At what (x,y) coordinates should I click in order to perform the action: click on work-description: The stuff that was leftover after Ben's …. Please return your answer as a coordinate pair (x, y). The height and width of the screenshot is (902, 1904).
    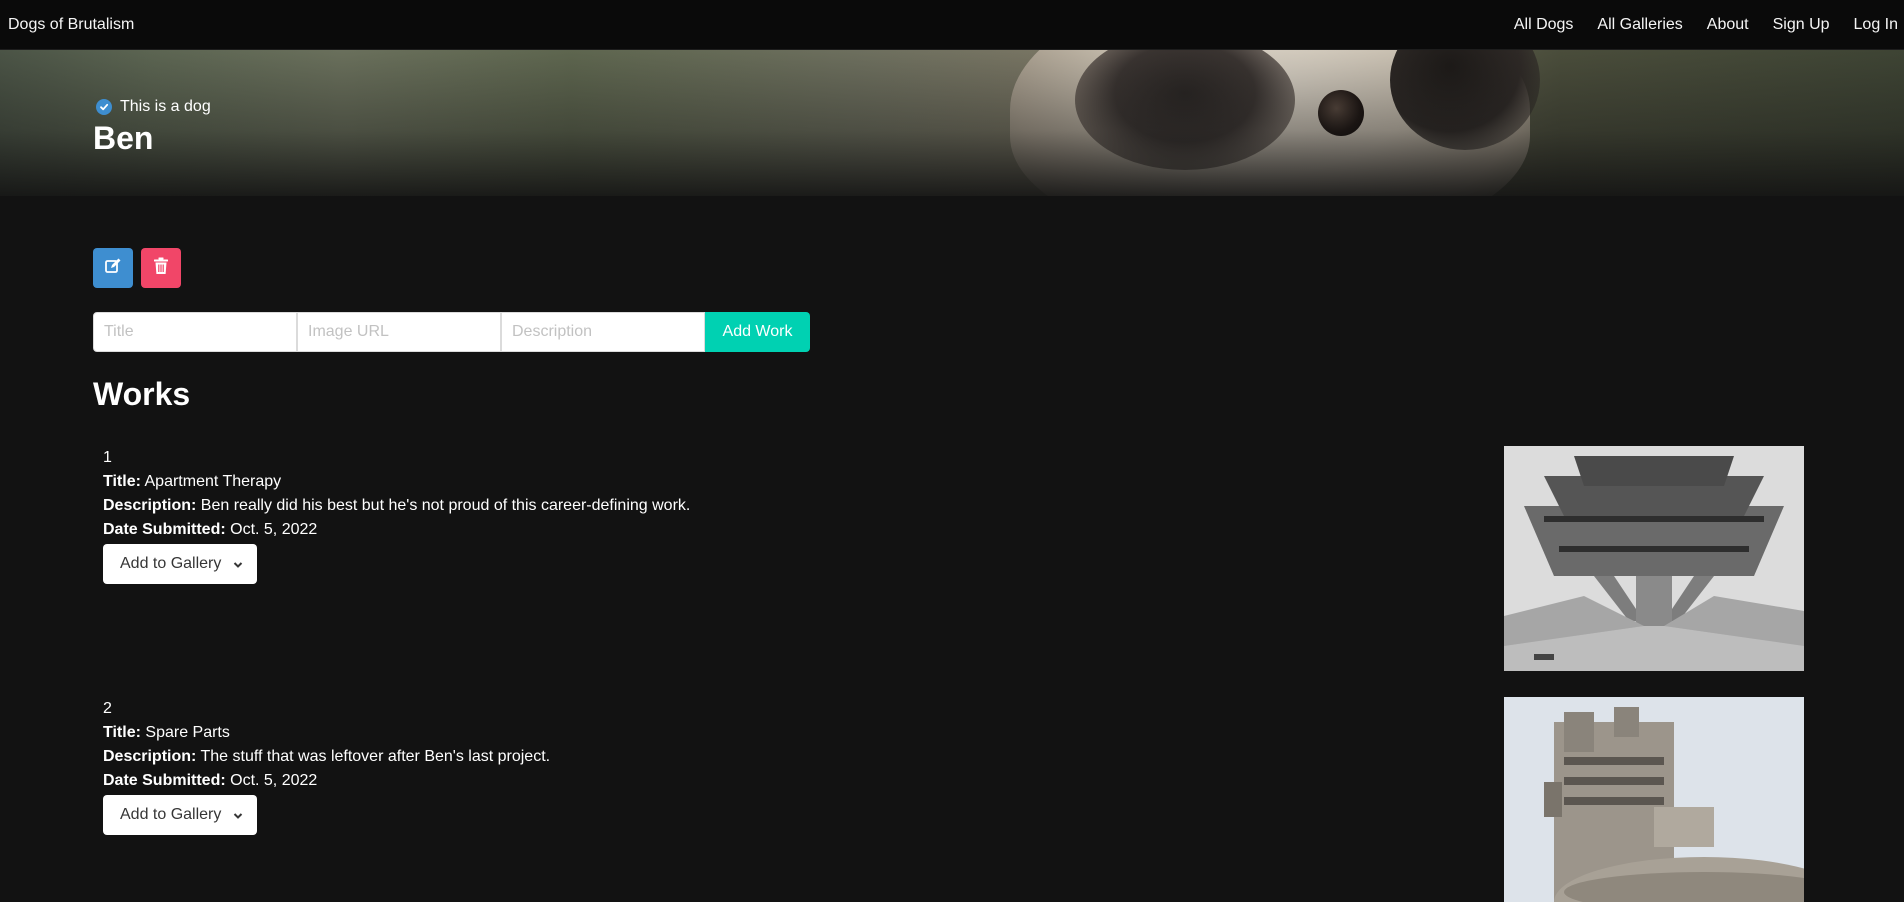
    Looking at the image, I should click on (375, 756).